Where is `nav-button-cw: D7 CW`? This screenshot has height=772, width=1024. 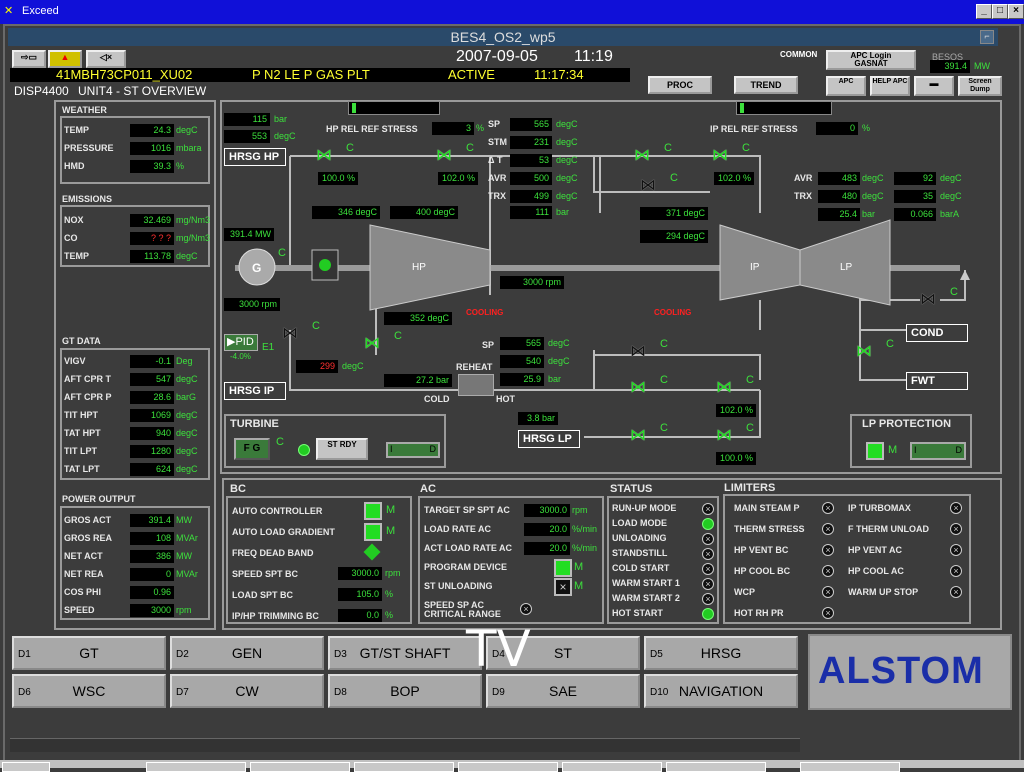
nav-button-cw: D7 CW is located at coordinates (247, 691).